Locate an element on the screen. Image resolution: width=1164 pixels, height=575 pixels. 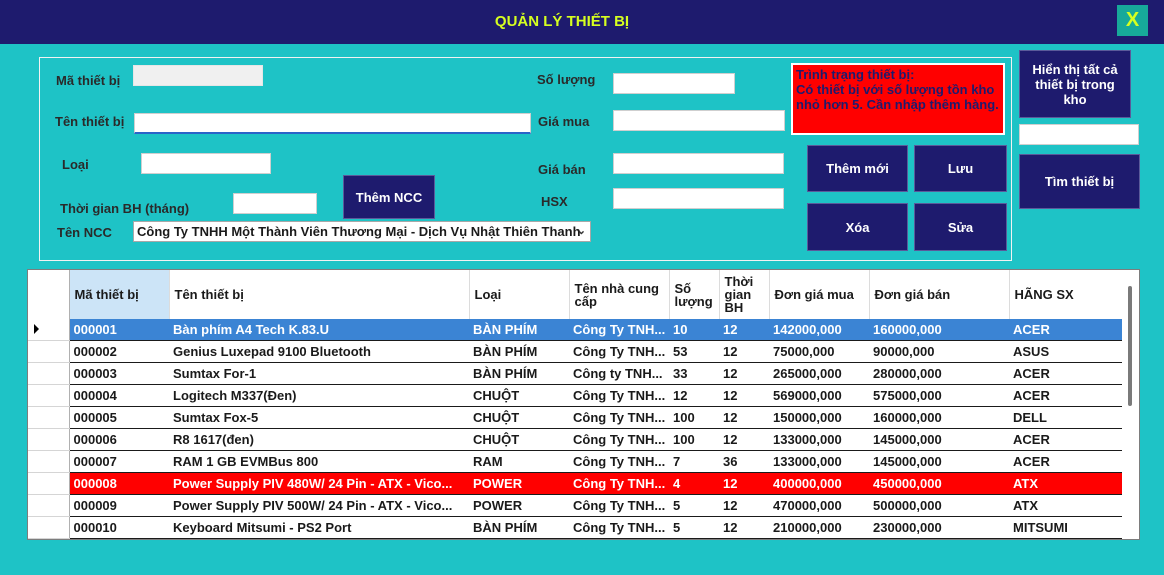
table-cell: R8 1617(đen) is located at coordinates (319, 439).